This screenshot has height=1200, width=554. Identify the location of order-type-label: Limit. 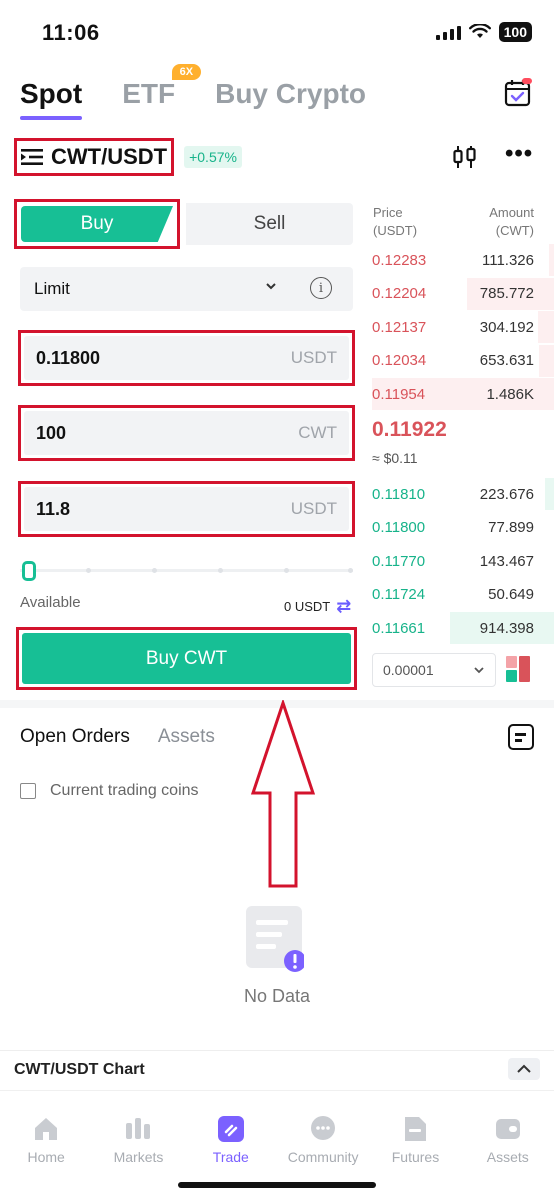
(52, 288).